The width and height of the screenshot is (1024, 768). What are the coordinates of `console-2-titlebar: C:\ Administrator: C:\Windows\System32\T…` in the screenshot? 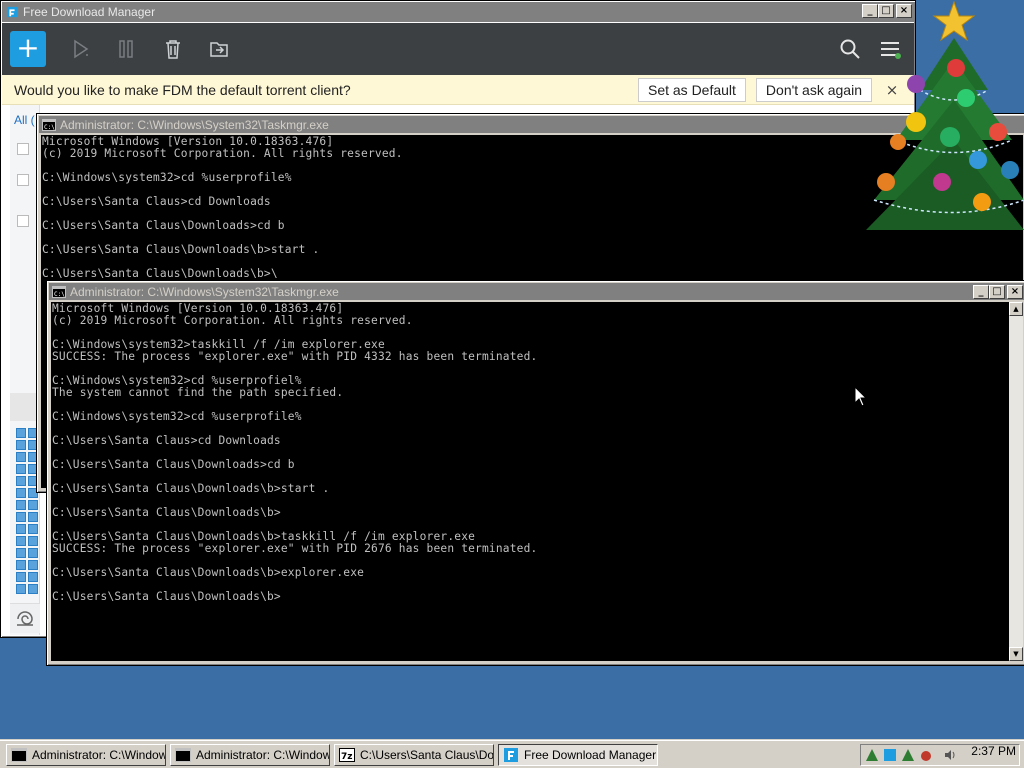 It's located at (536, 291).